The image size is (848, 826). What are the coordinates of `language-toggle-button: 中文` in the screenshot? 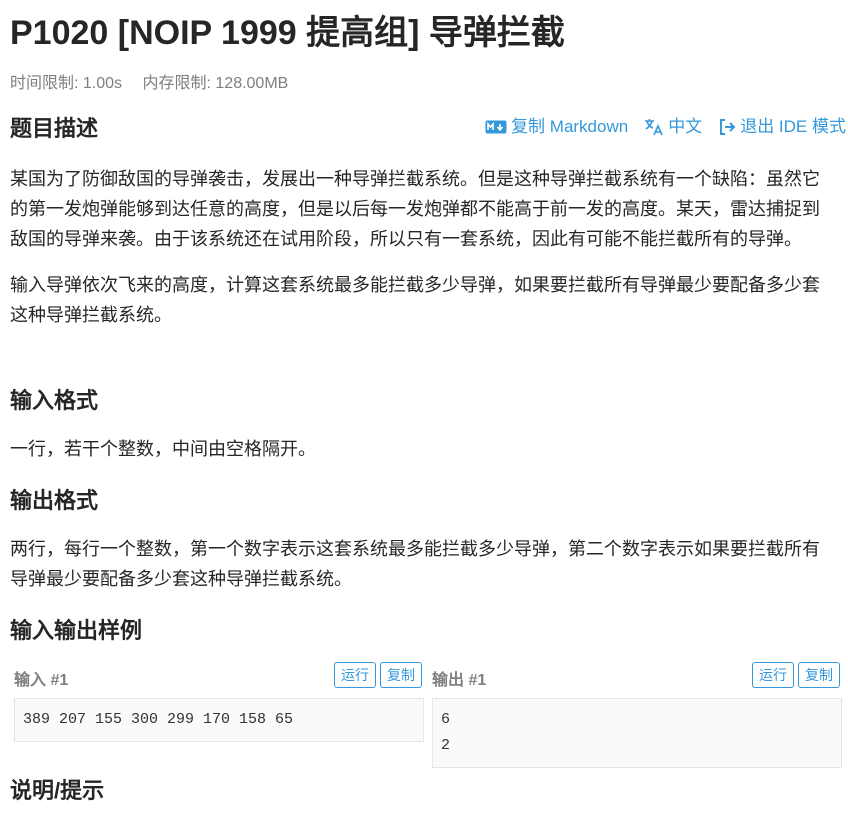 It's located at (673, 127).